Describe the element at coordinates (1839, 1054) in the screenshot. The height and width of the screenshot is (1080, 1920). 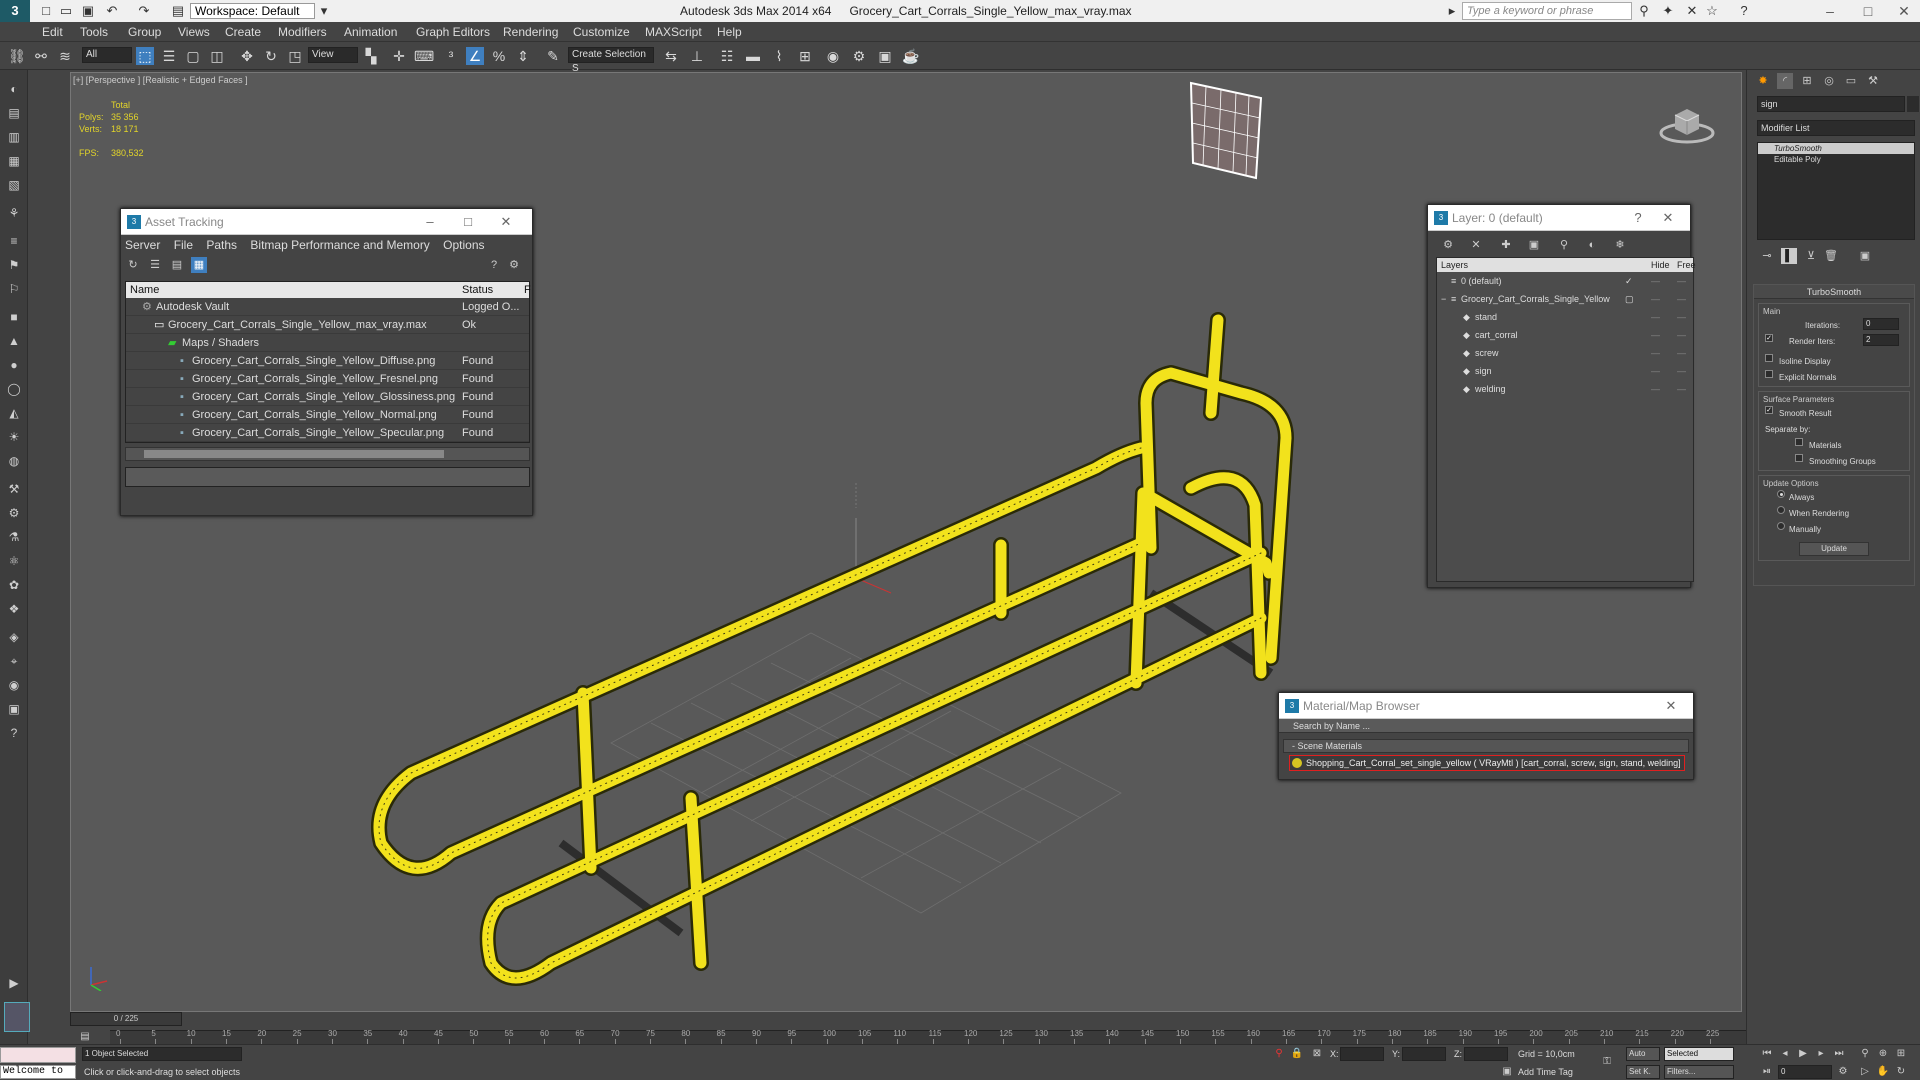
I see `go-to-end-icon: ⏭` at that location.